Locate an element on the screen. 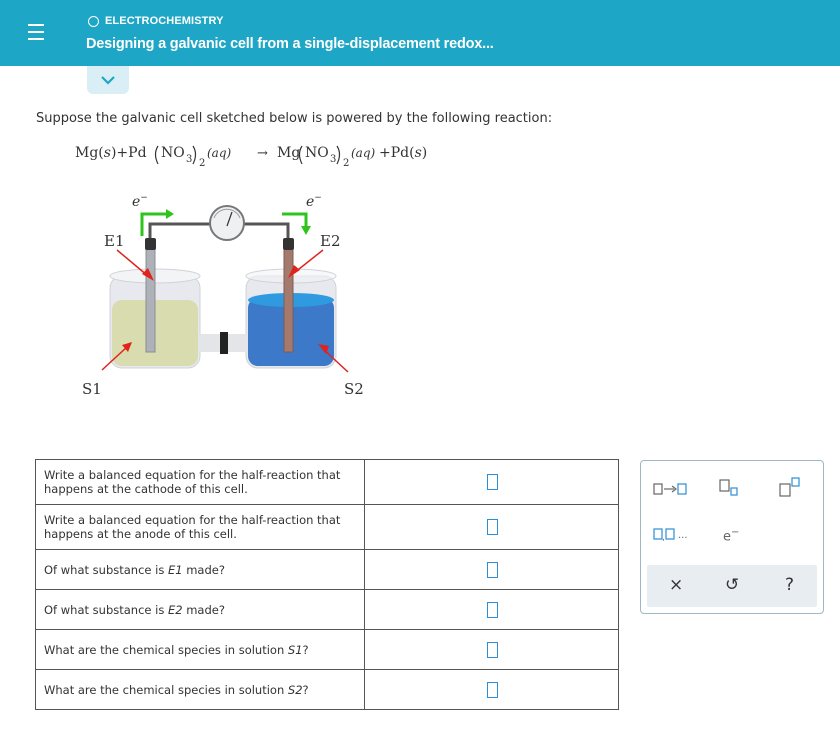 The height and width of the screenshot is (738, 840). galvanic-cell-diagram: e− e− E1 E2 S1 S2 is located at coordinates (230, 298).